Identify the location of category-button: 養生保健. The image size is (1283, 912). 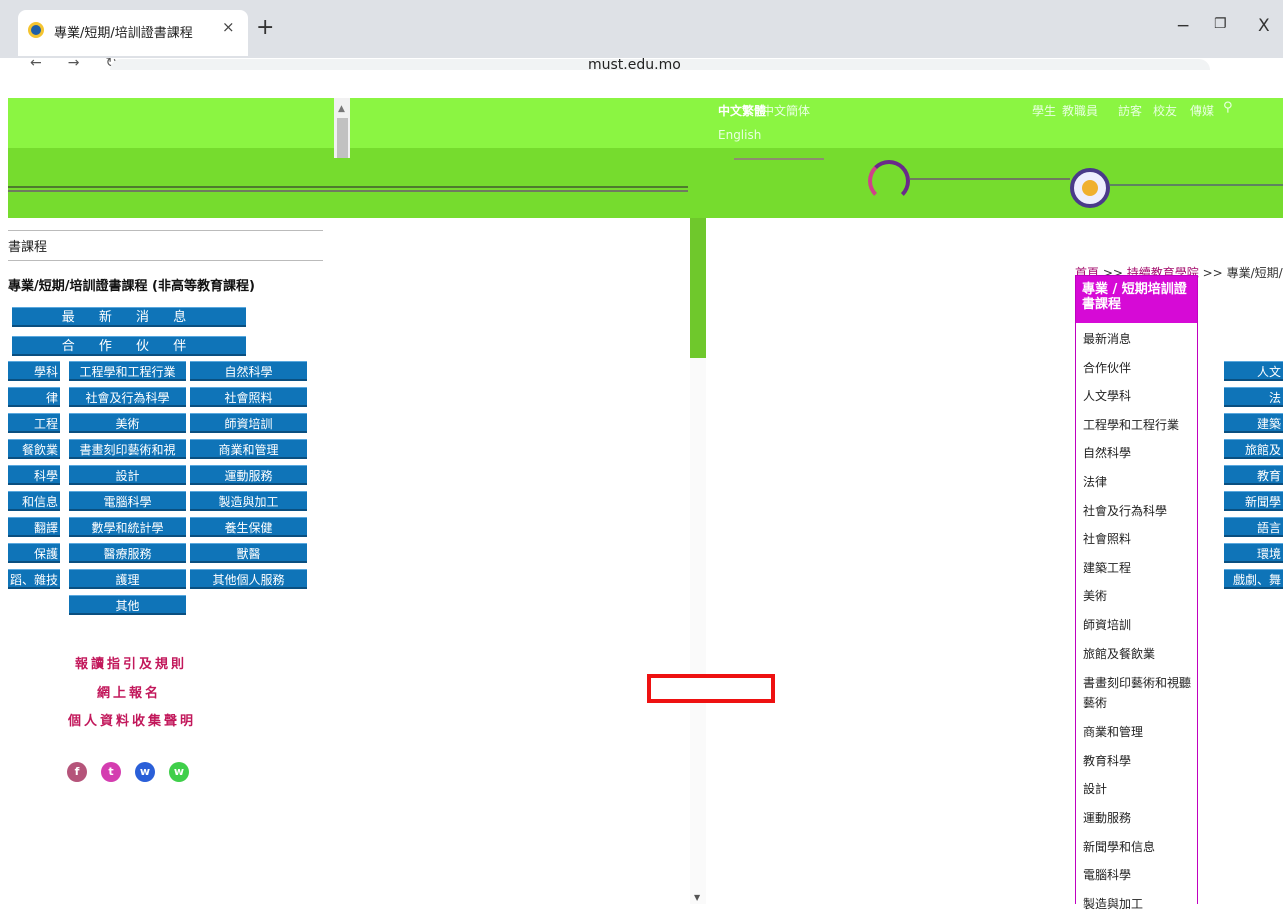
(248, 527).